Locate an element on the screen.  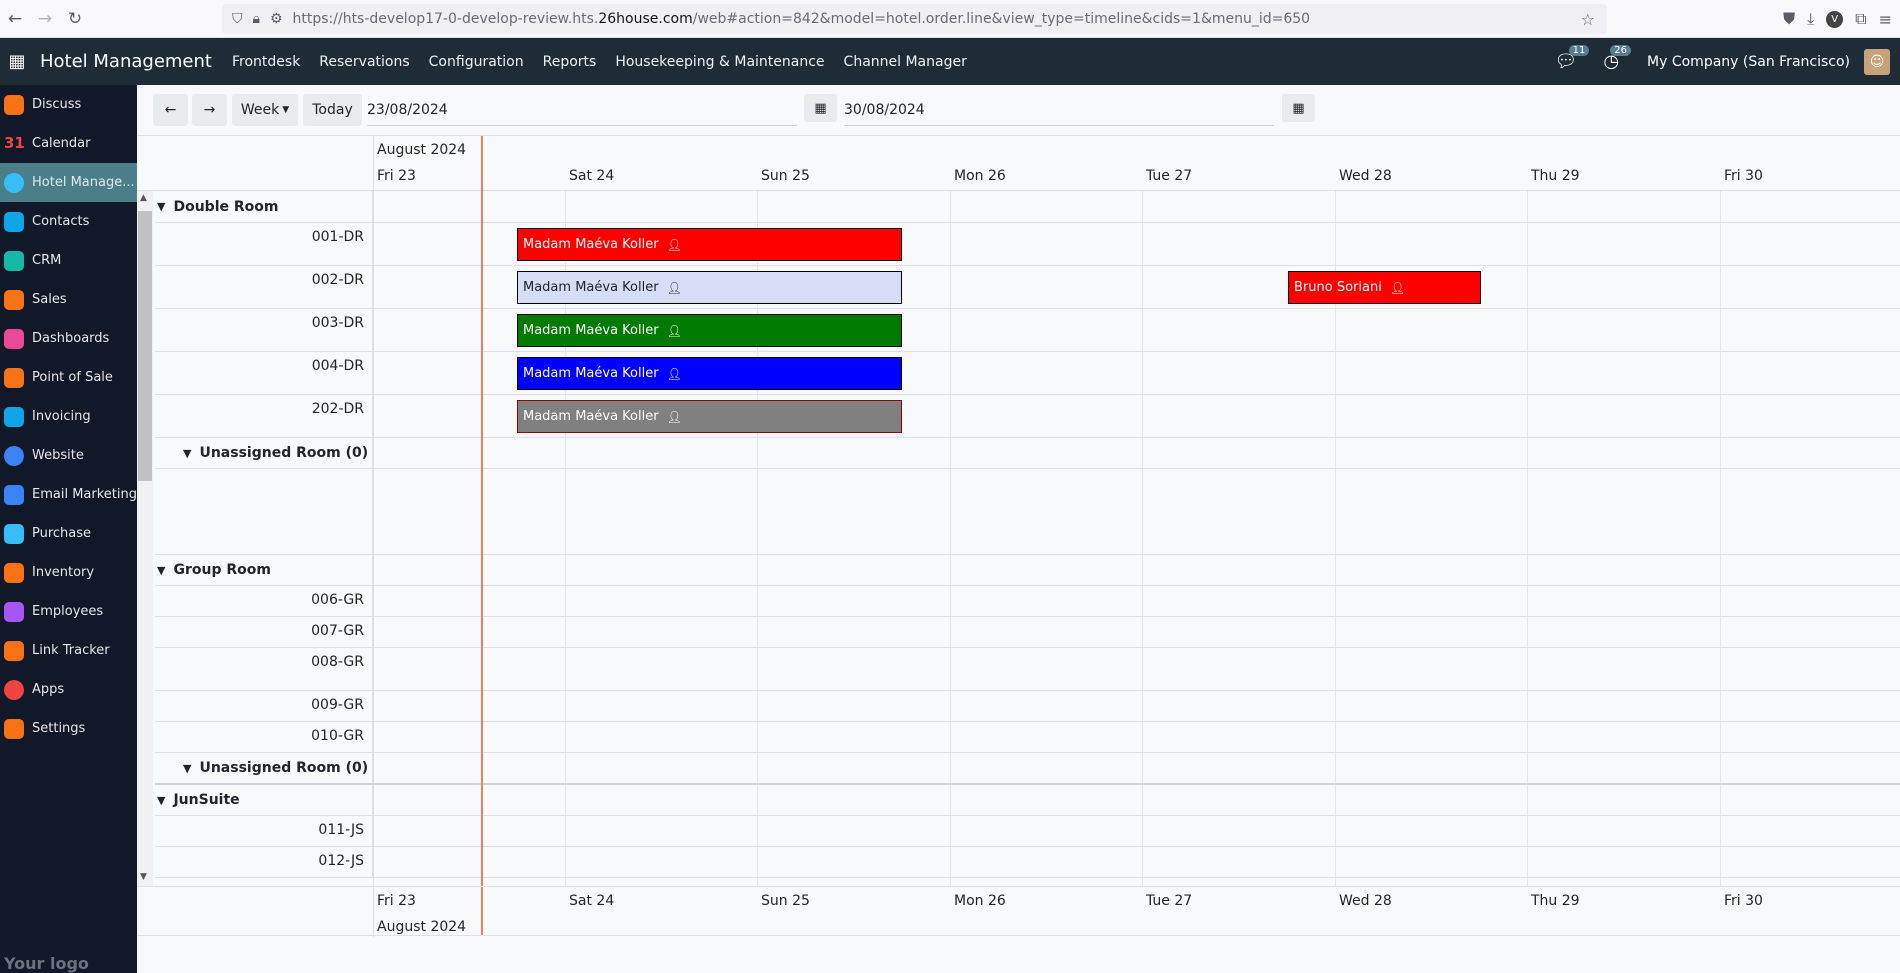
scale-dropdown: Week ▼ is located at coordinates (265, 110).